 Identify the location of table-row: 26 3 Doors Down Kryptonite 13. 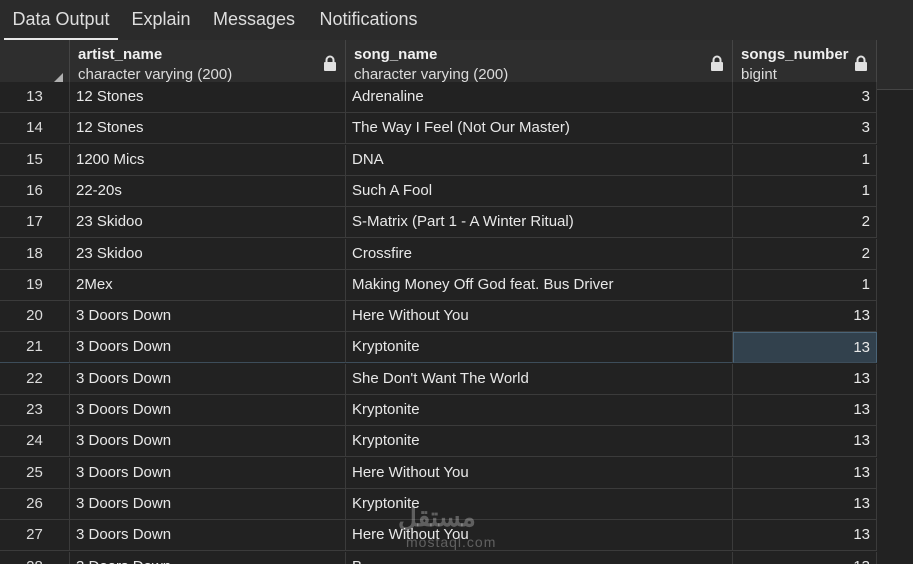
(438, 504).